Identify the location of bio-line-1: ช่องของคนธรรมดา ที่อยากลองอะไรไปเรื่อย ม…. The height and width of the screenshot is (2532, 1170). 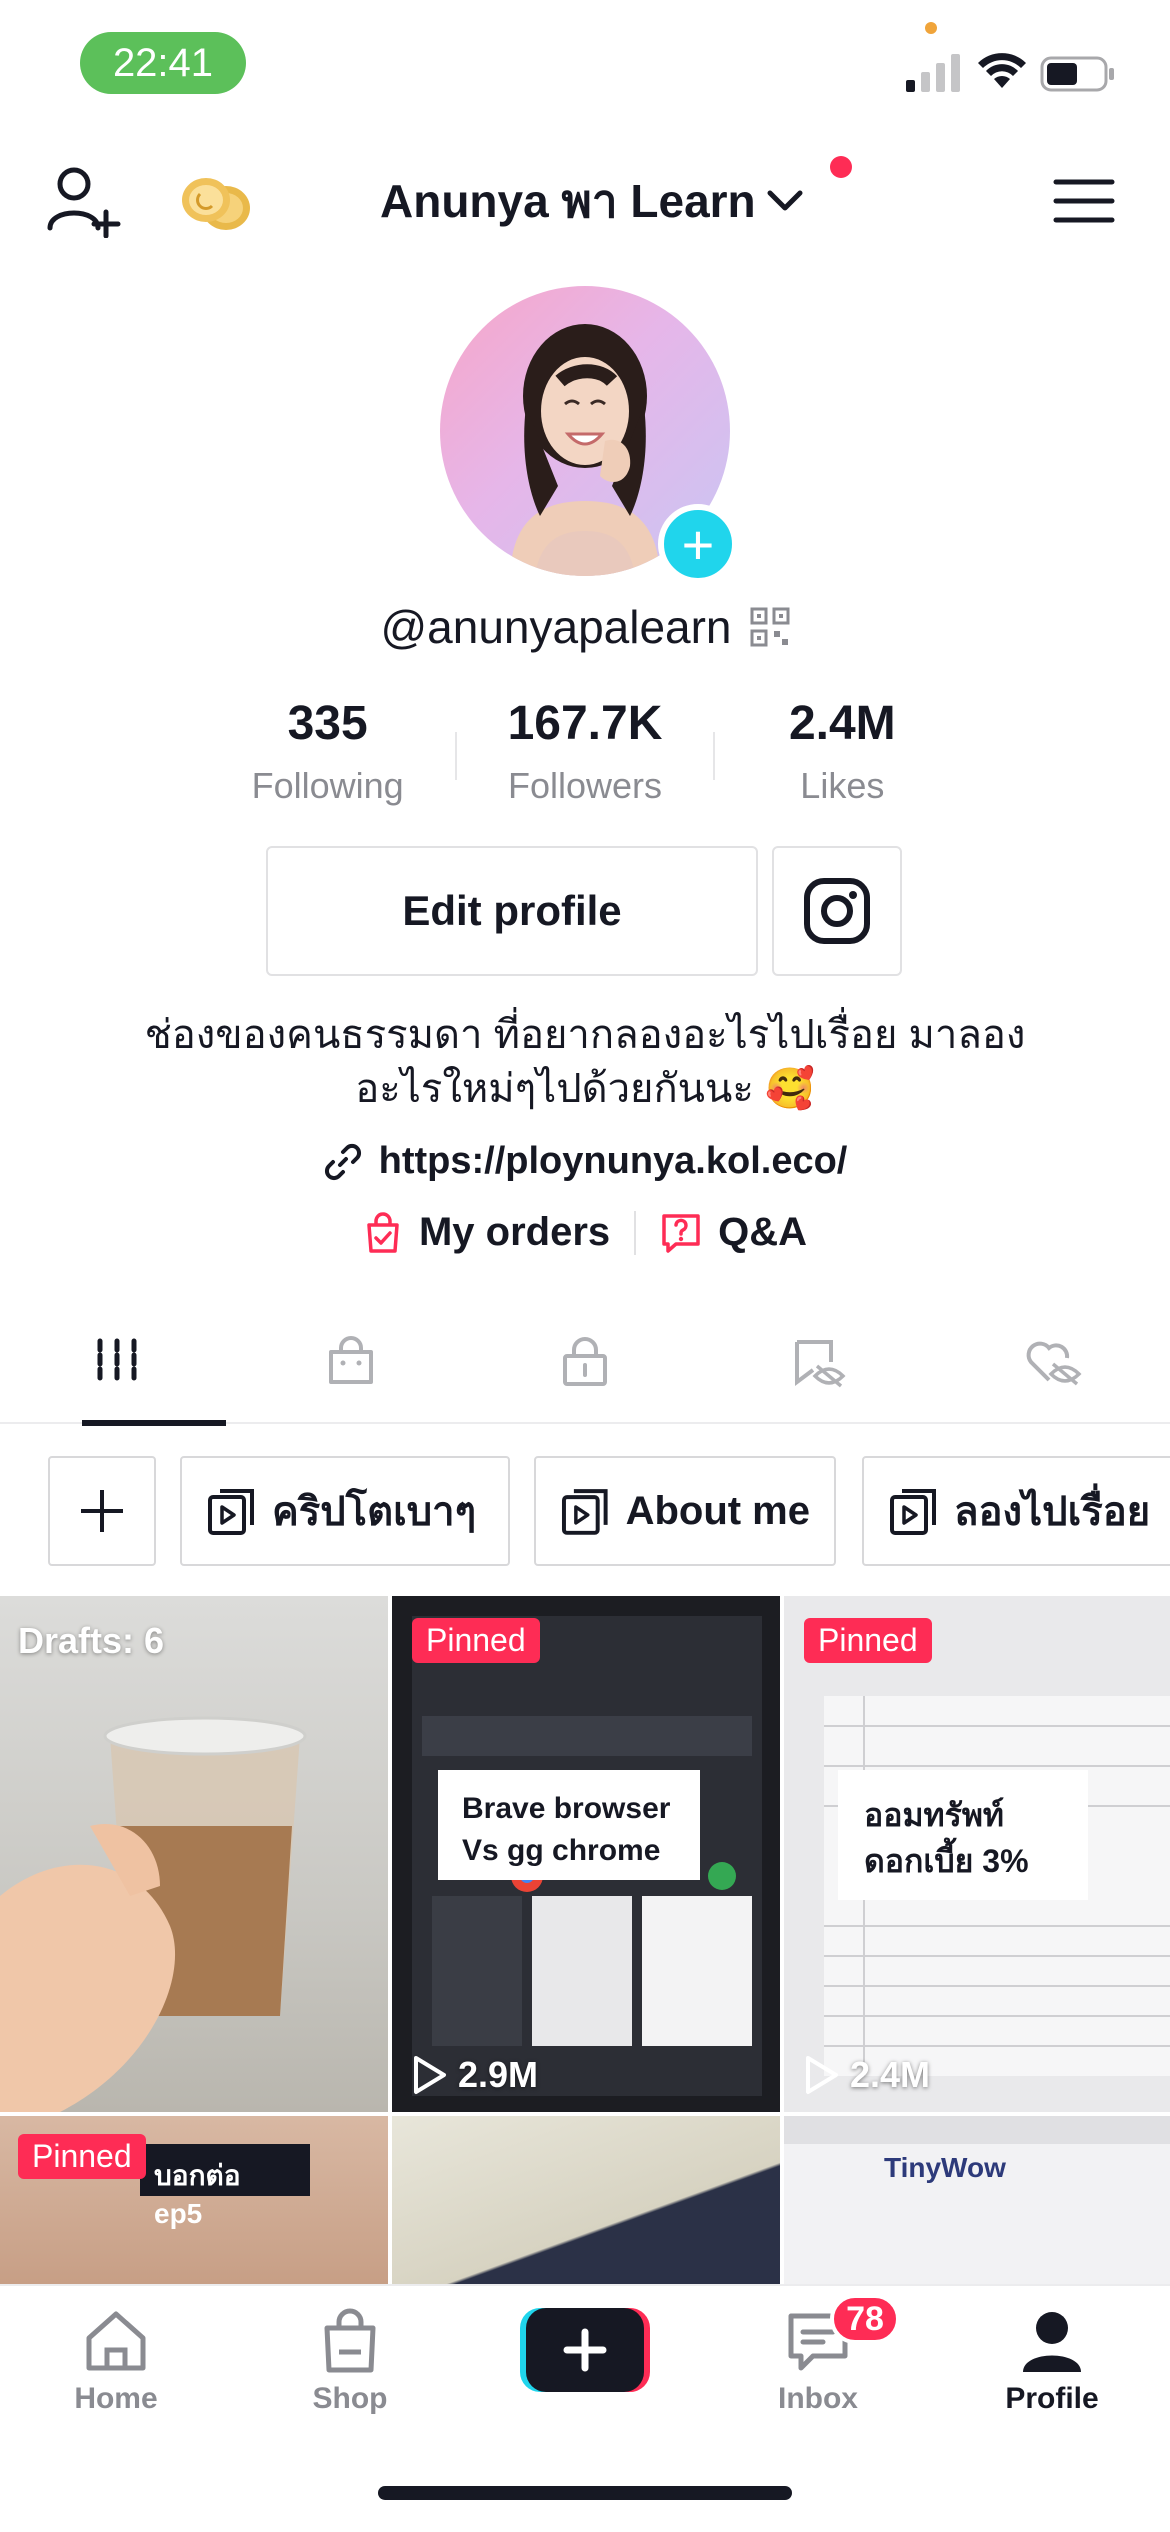
(585, 1035).